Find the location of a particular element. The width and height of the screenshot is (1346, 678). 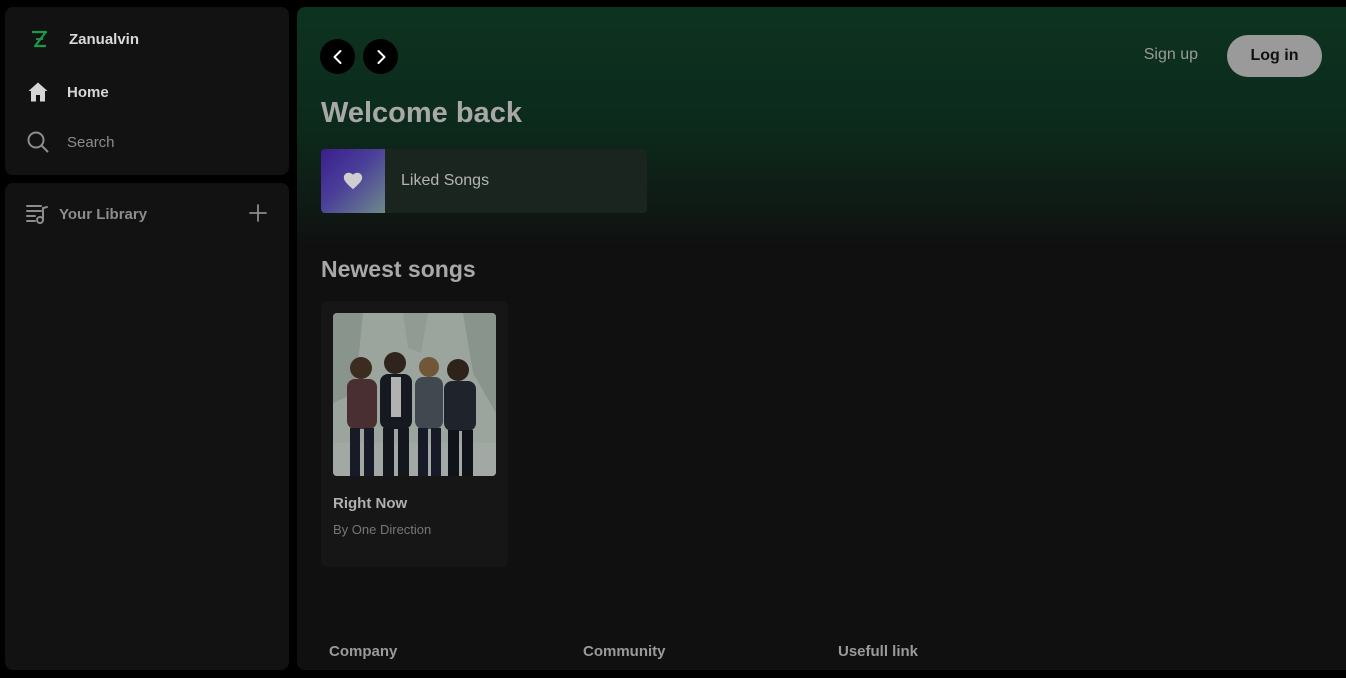

page-title: Welcome back is located at coordinates (421, 113).